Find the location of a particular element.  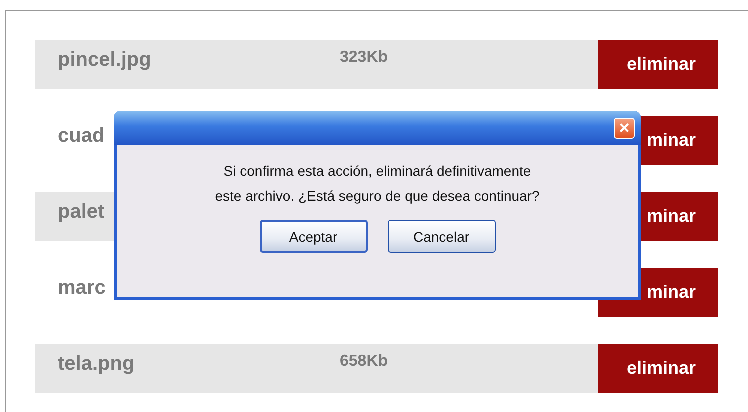

dialog-message: Si confirma esta acción, eliminará definitivamente este archivo. ¿Está seguro de que desea continuar? is located at coordinates (377, 184).